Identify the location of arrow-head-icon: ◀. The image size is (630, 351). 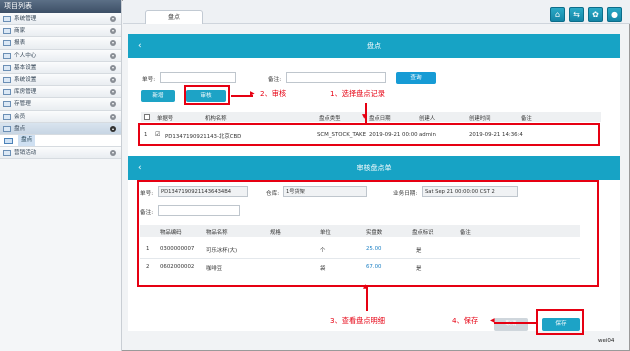
(492, 320).